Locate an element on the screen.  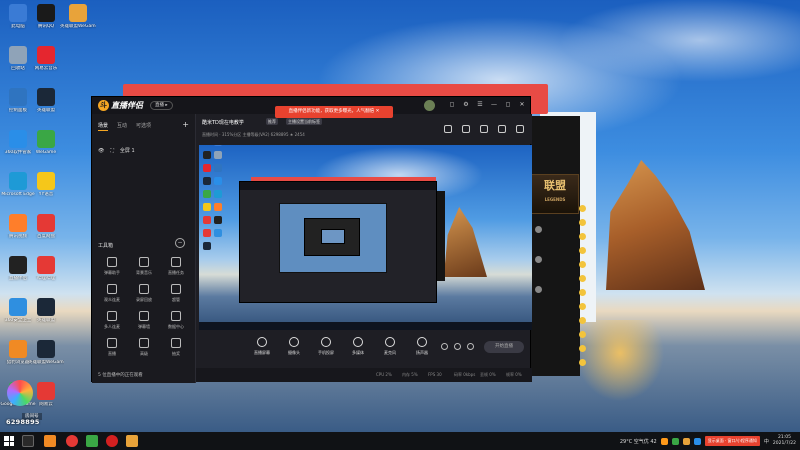
tool-button: 弹幕墙 is located at coordinates (144, 320).